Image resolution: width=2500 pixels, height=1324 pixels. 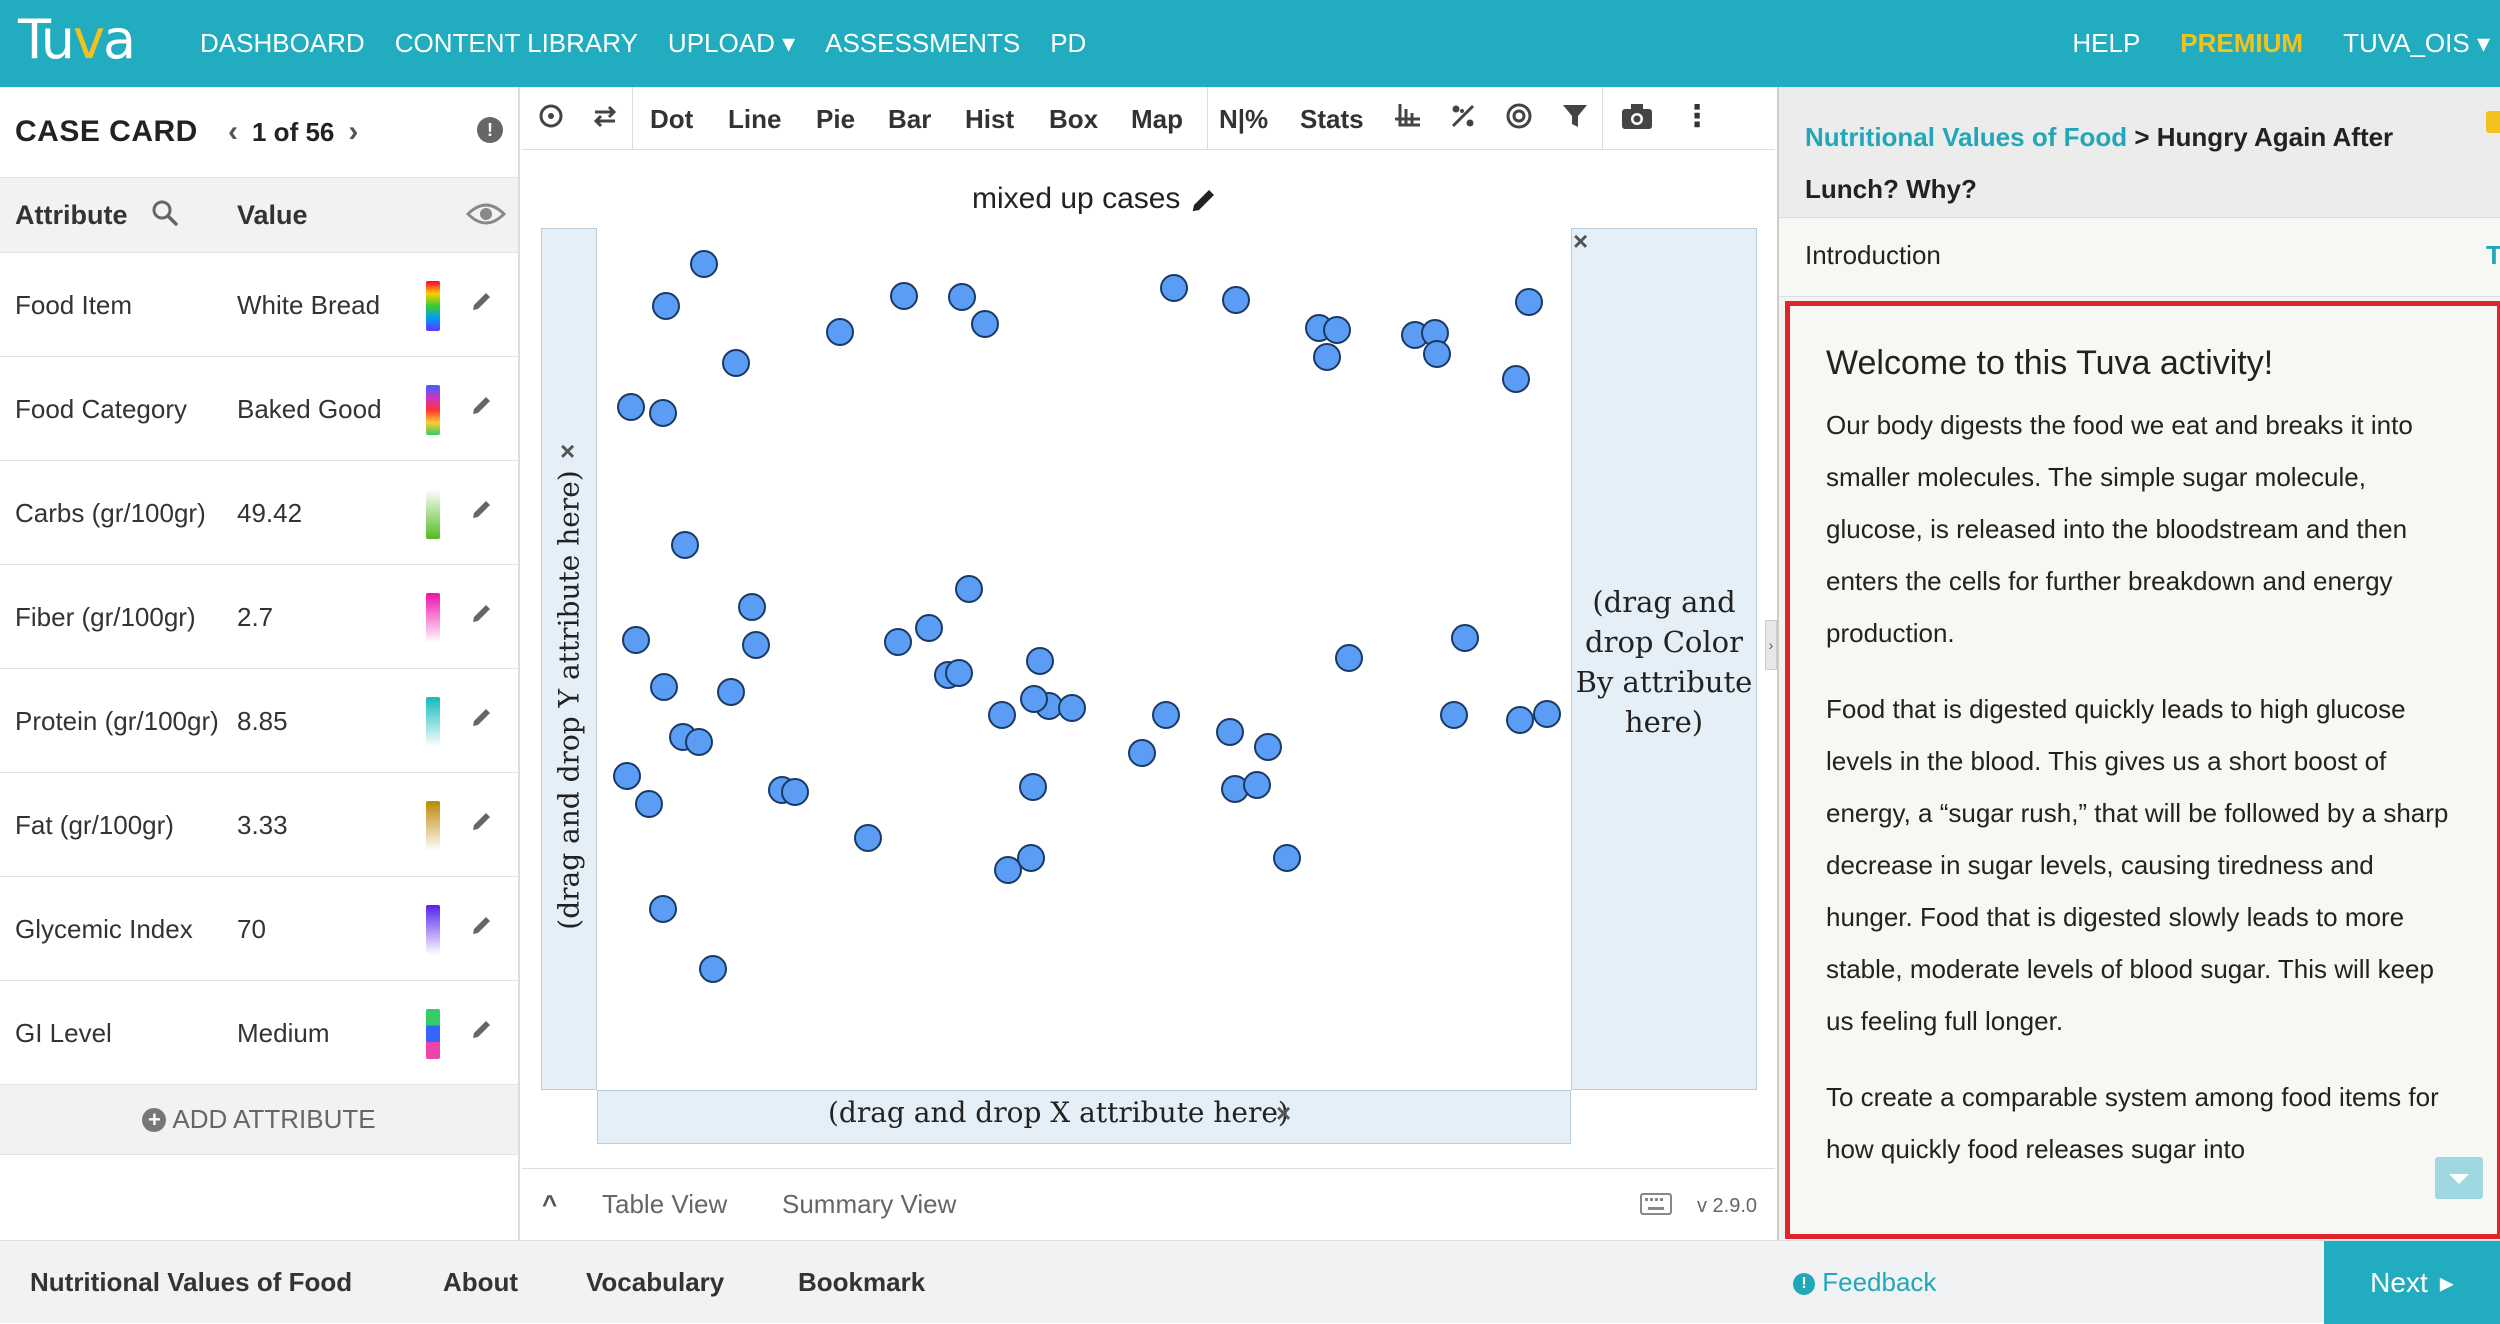 I want to click on tool-map: Map, so click(x=1157, y=119).